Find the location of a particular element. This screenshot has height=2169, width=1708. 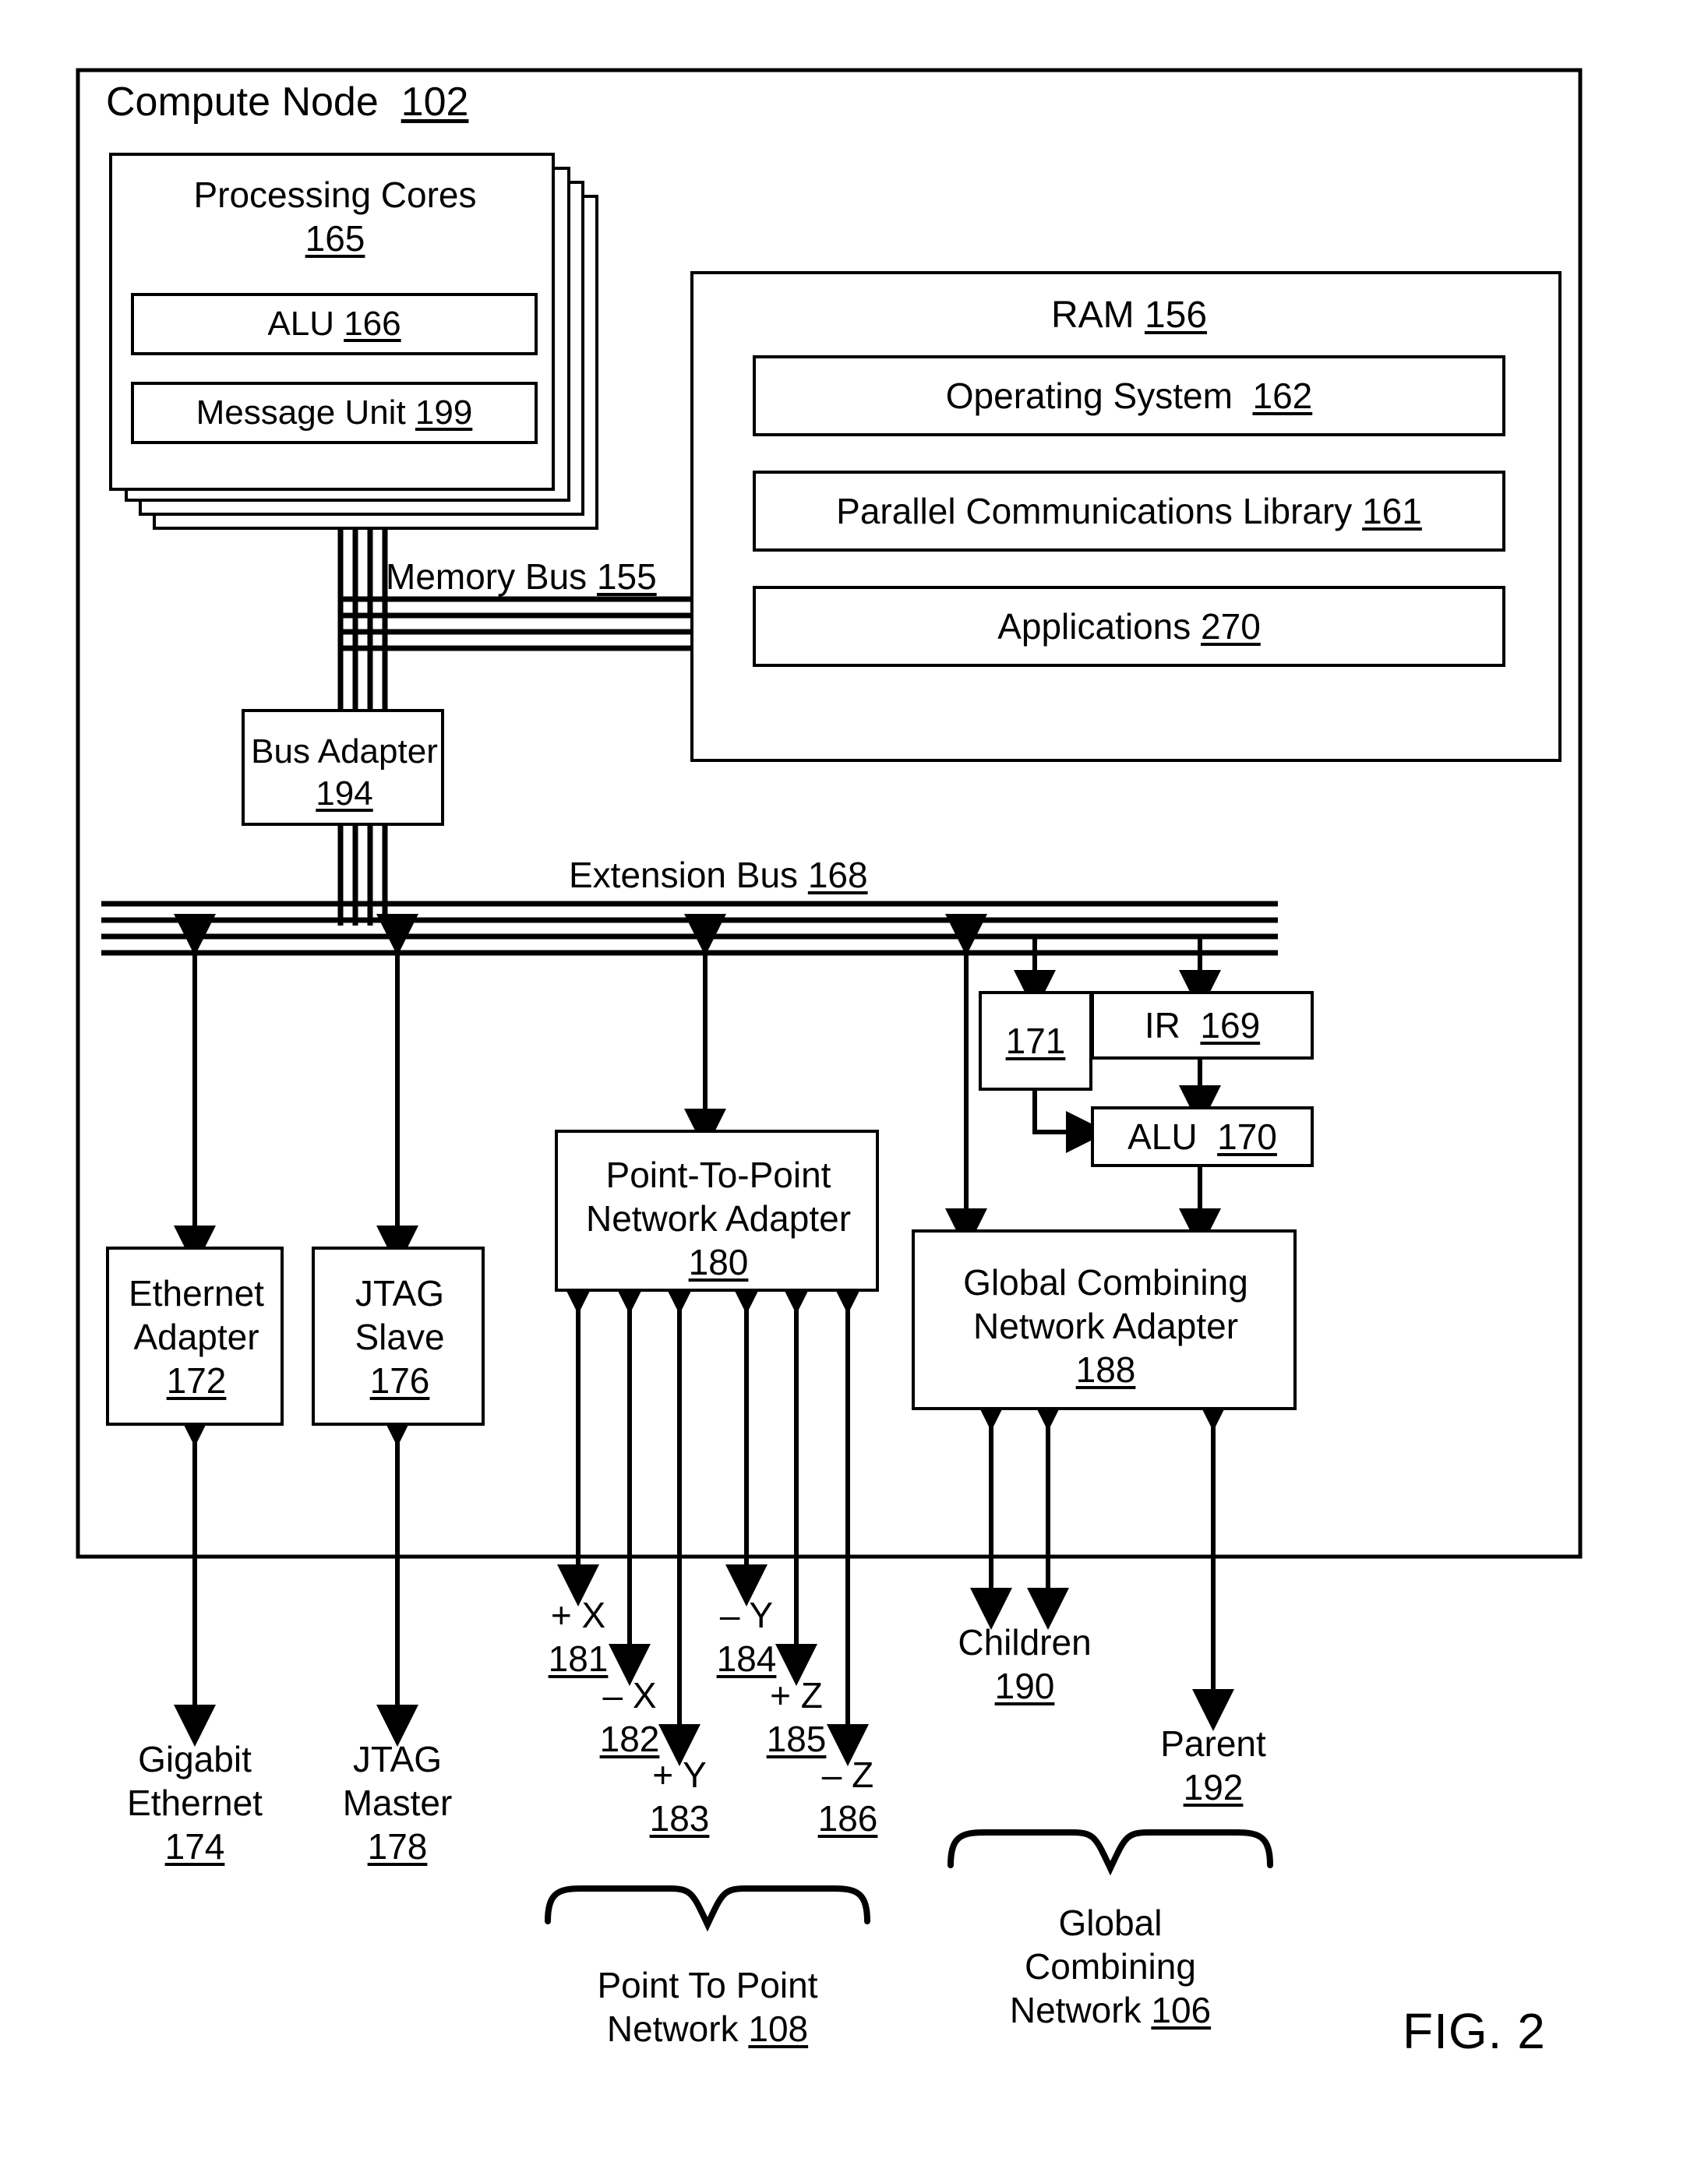

point-to-point-network-label: Point To Point Network 108 is located at coordinates (707, 2007).